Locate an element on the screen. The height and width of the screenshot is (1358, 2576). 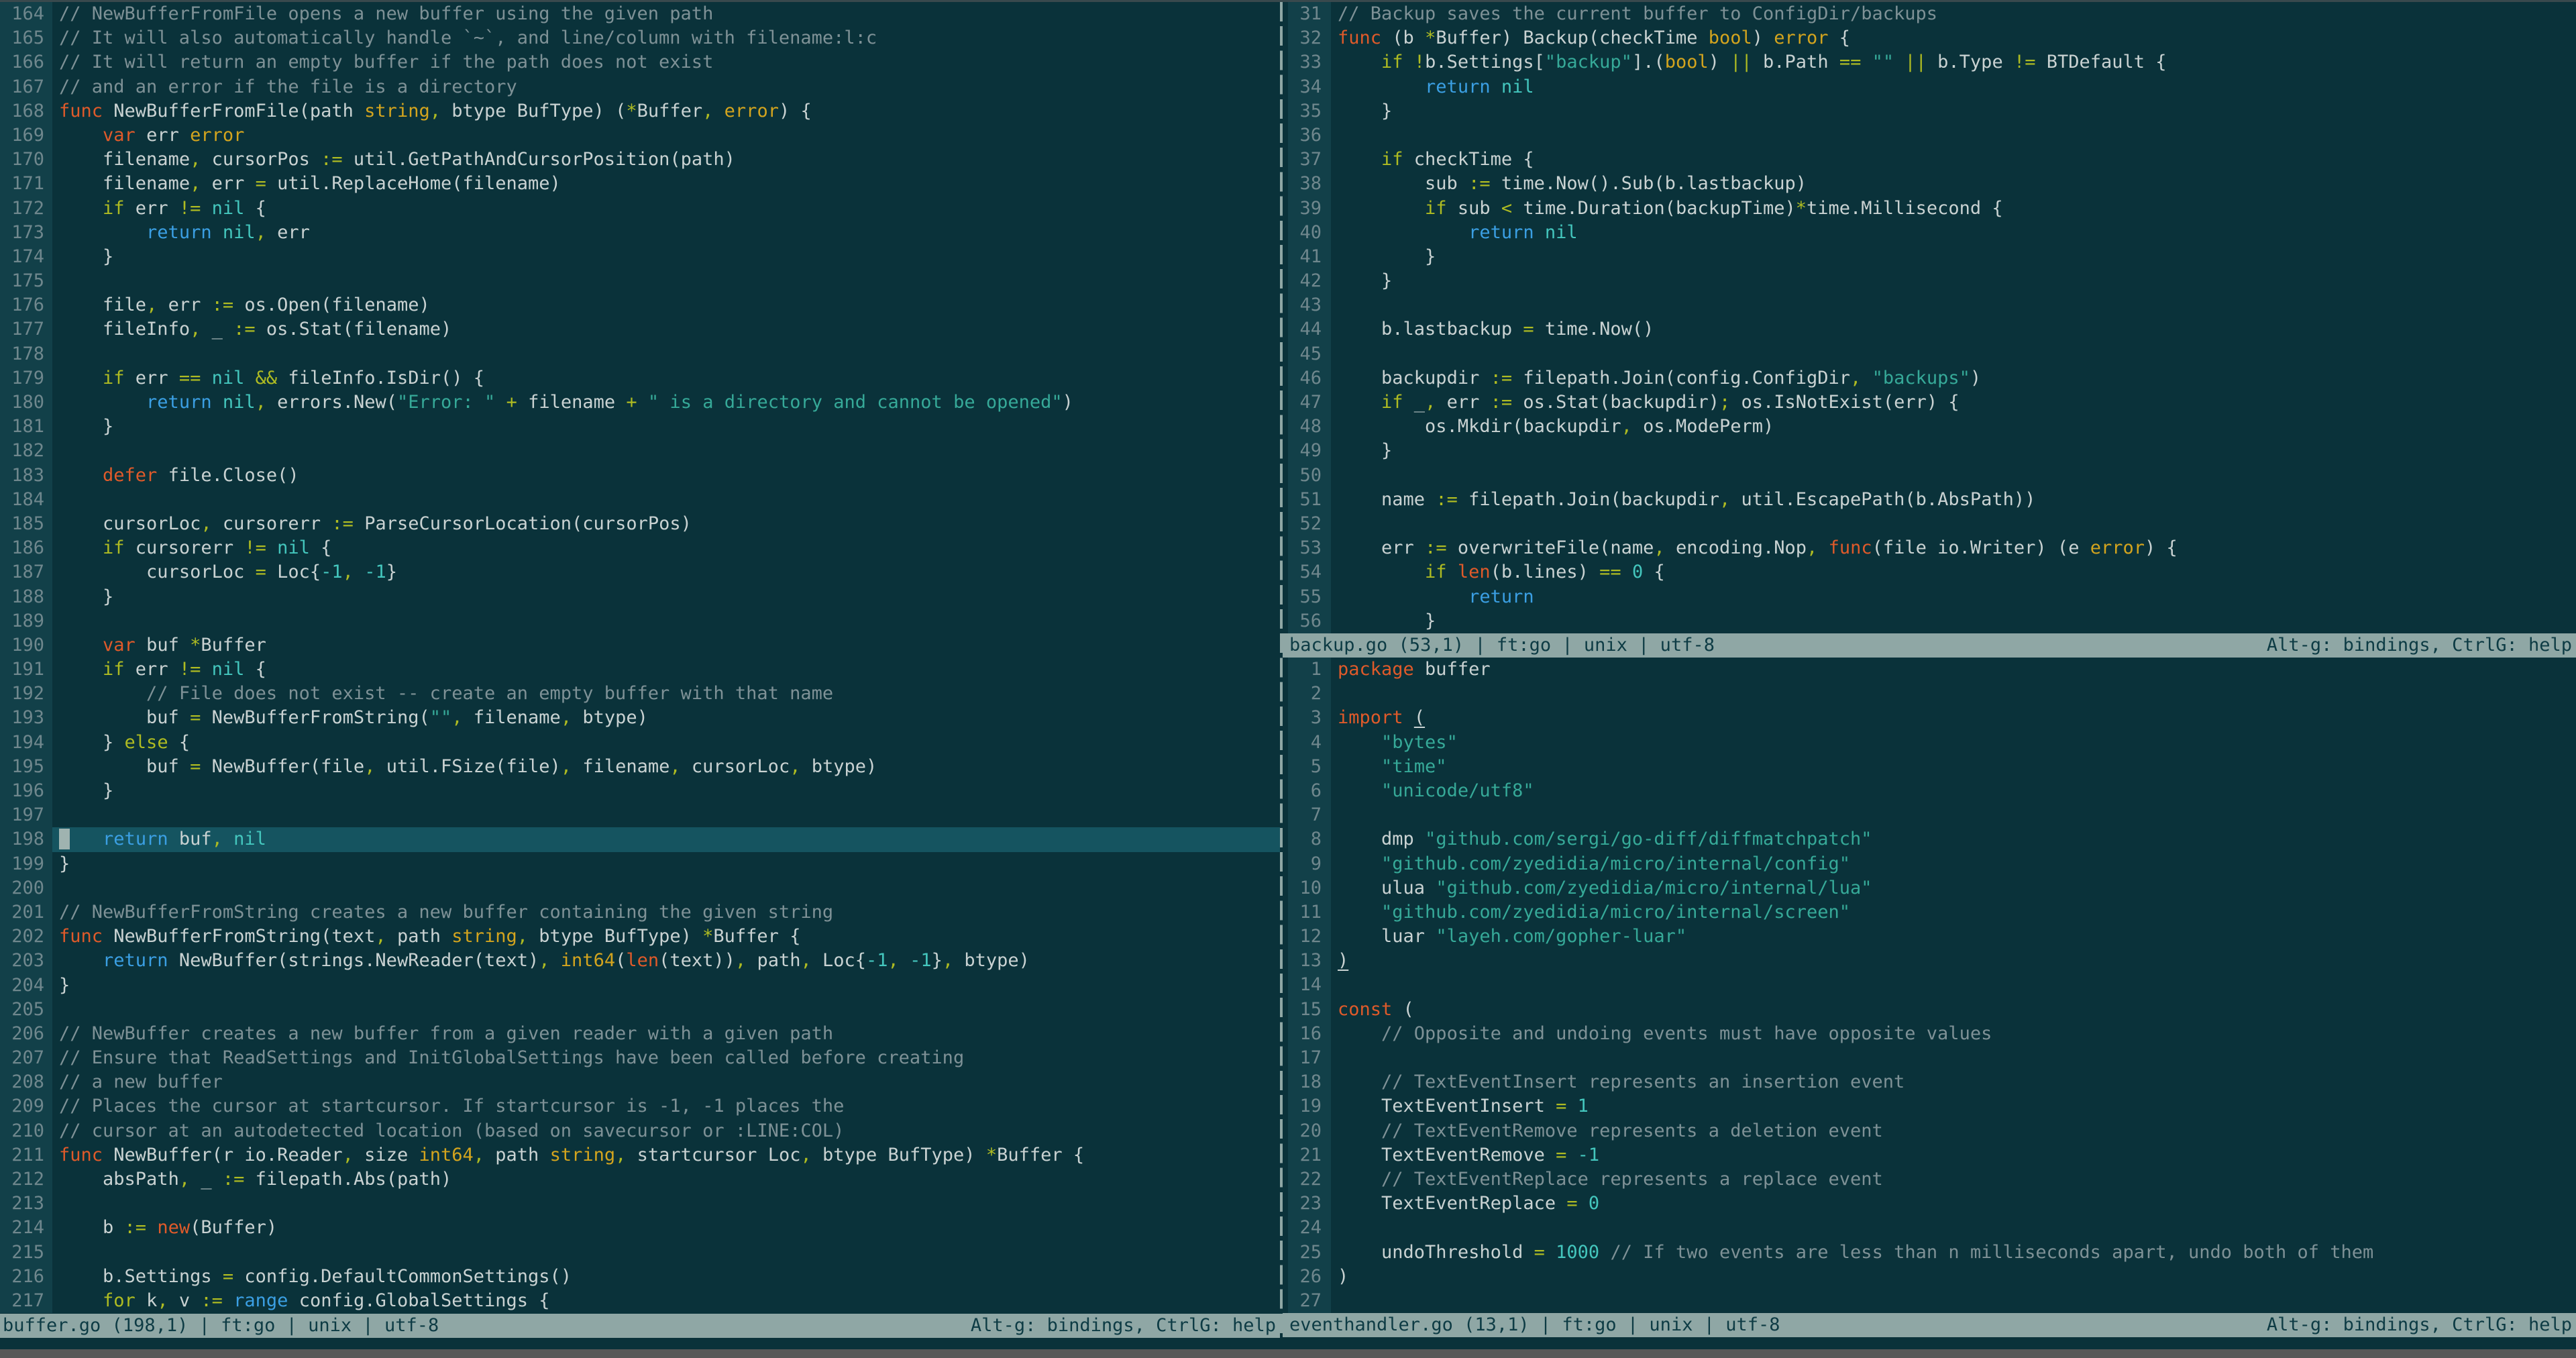
code-line: 35 } is located at coordinates (1929, 111).